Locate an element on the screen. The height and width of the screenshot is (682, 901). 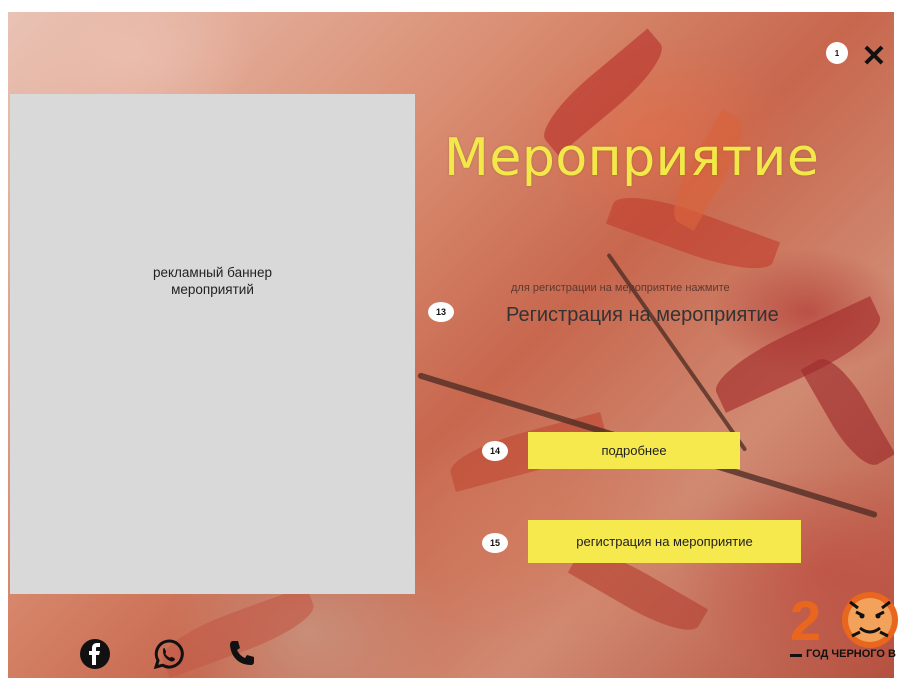
whatsapp-icon is located at coordinates (169, 654).